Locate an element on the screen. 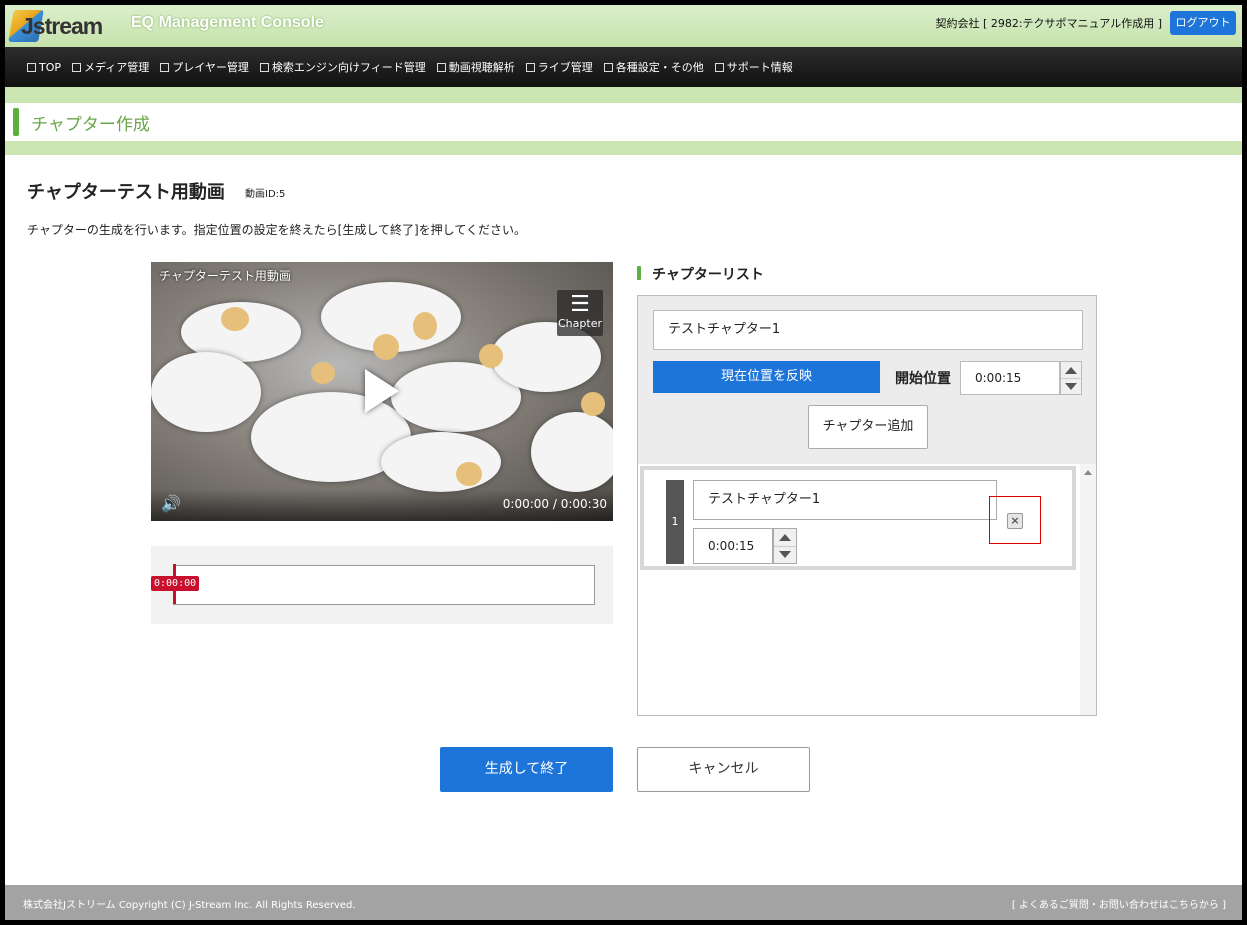 This screenshot has height=925, width=1247. reflect-position-button: 現在位置を反映 is located at coordinates (766, 377).